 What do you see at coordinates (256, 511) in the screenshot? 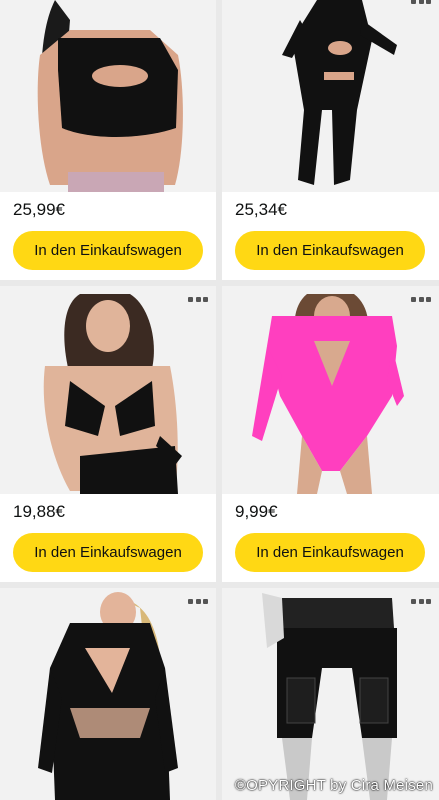
I see `product-price: 9,99€` at bounding box center [256, 511].